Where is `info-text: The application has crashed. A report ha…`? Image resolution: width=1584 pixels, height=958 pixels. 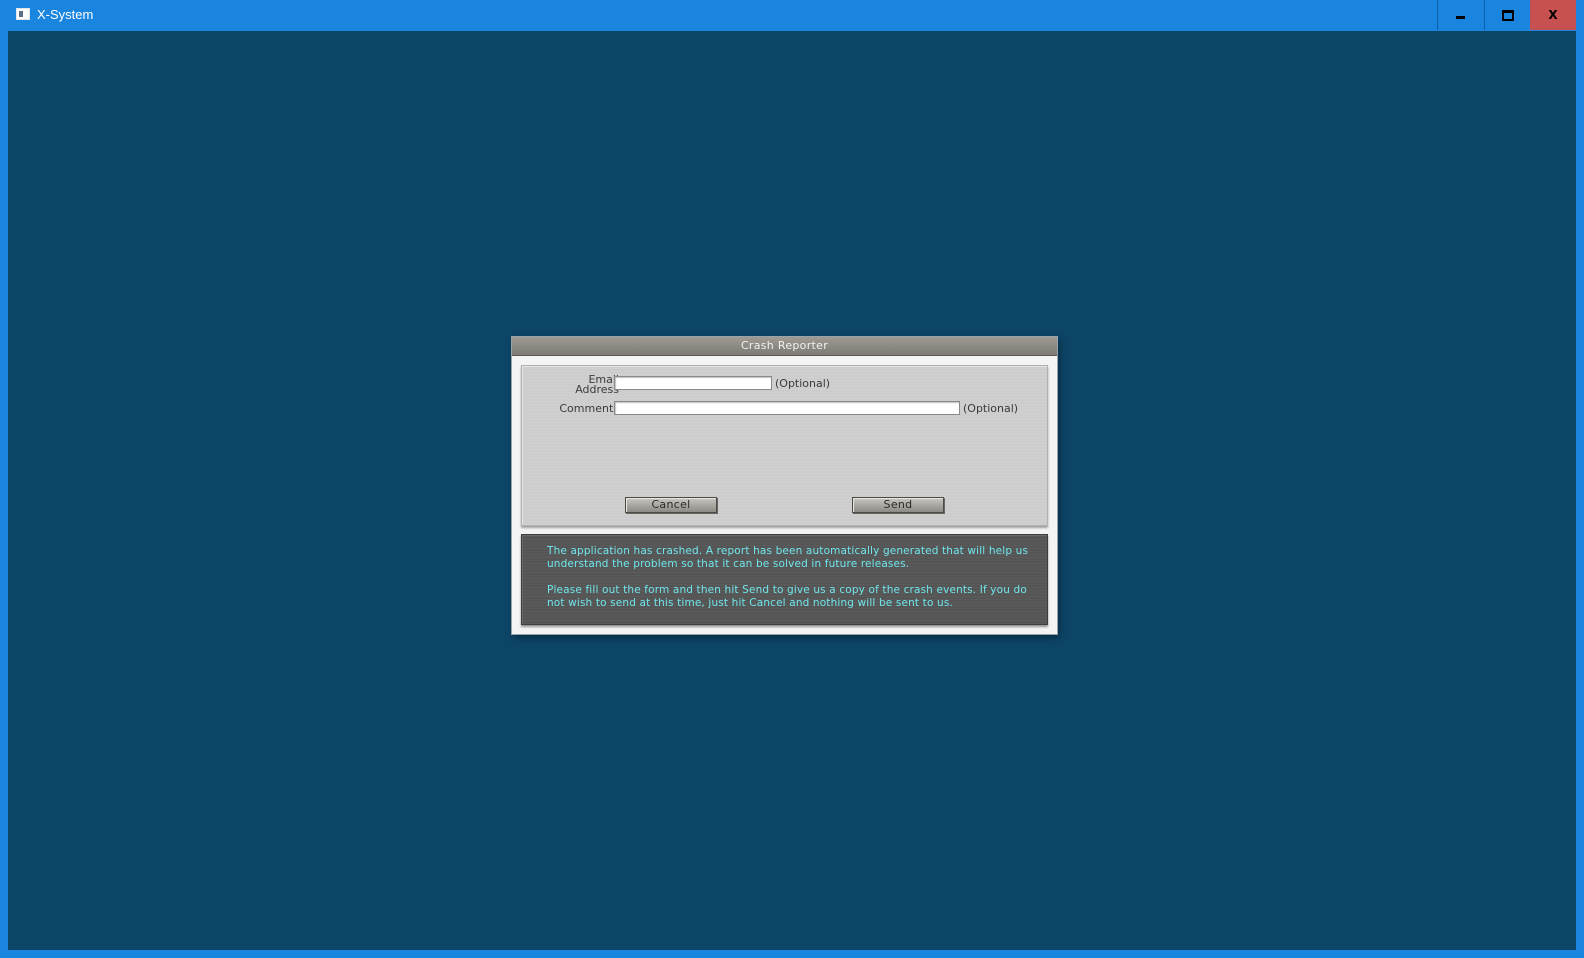
info-text: The application has crashed. A report ha… is located at coordinates (792, 577).